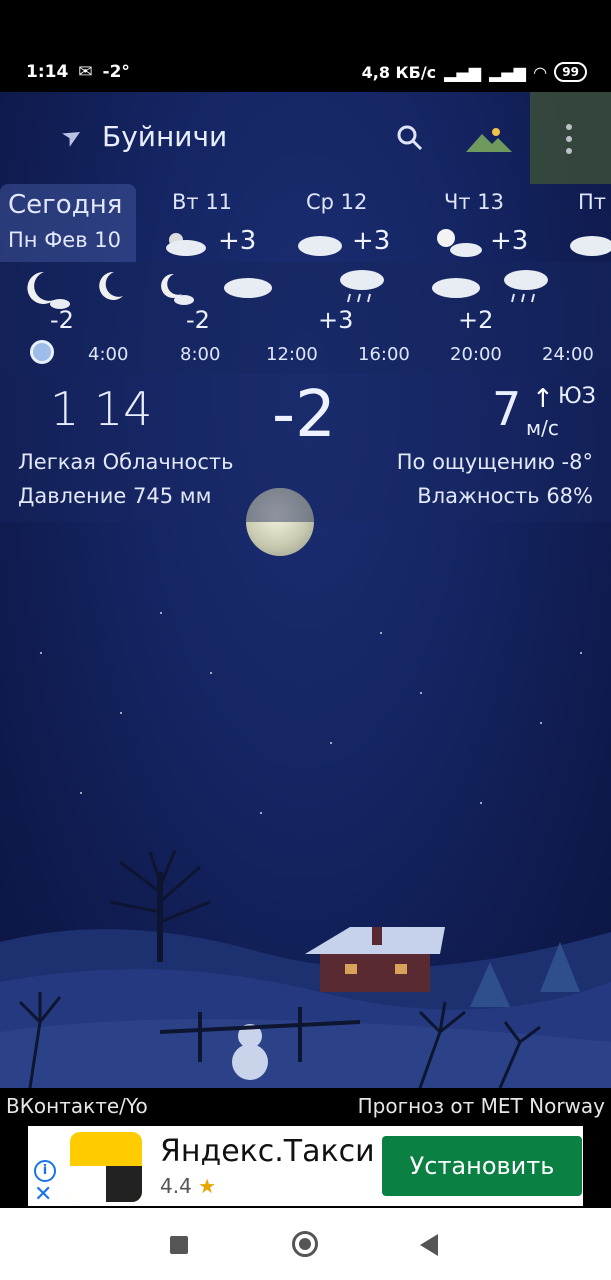 The width and height of the screenshot is (611, 1280). What do you see at coordinates (482, 1166) in the screenshot?
I see `install-button: Установить` at bounding box center [482, 1166].